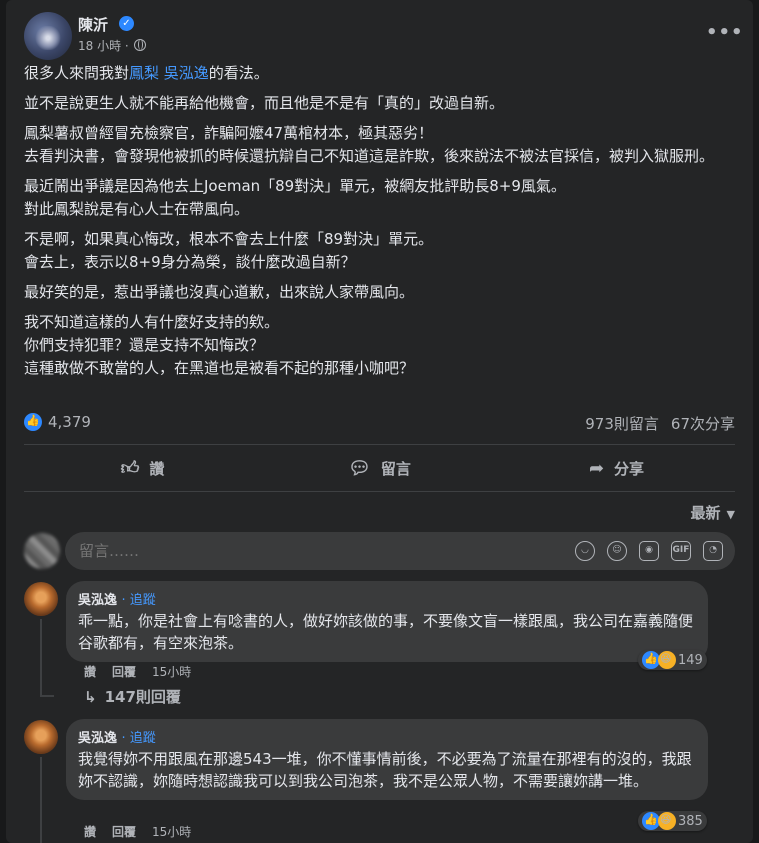 The image size is (759, 843). I want to click on comment-button: 💬︎ 留言, so click(379, 468).